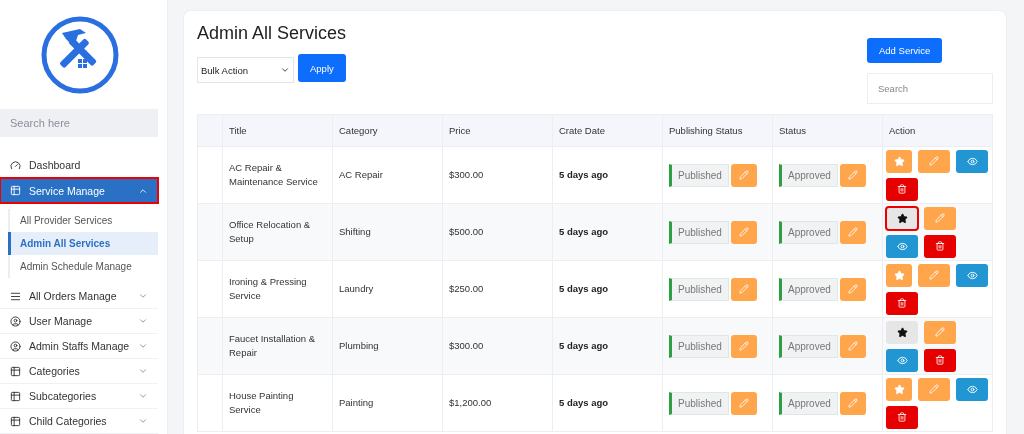 The width and height of the screenshot is (1024, 434). What do you see at coordinates (245, 70) in the screenshot?
I see `bulk-action-select: Bulk Action` at bounding box center [245, 70].